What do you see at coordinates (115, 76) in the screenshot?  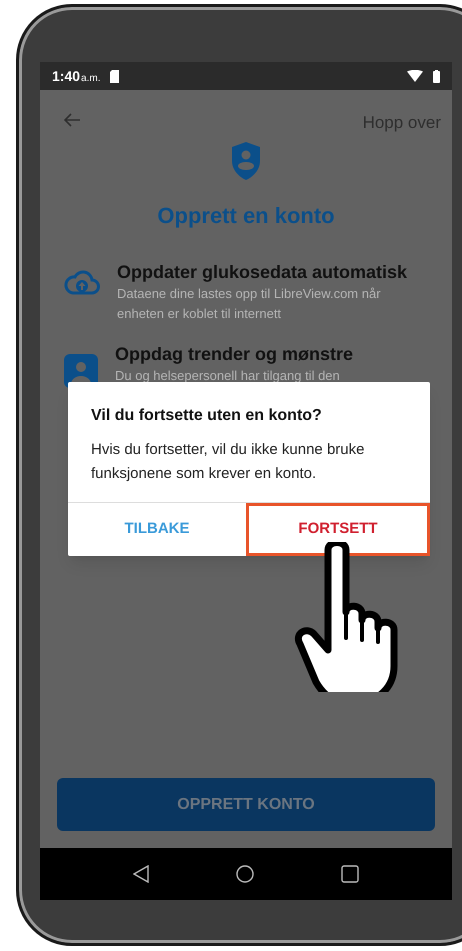 I see `sim-card-icon` at bounding box center [115, 76].